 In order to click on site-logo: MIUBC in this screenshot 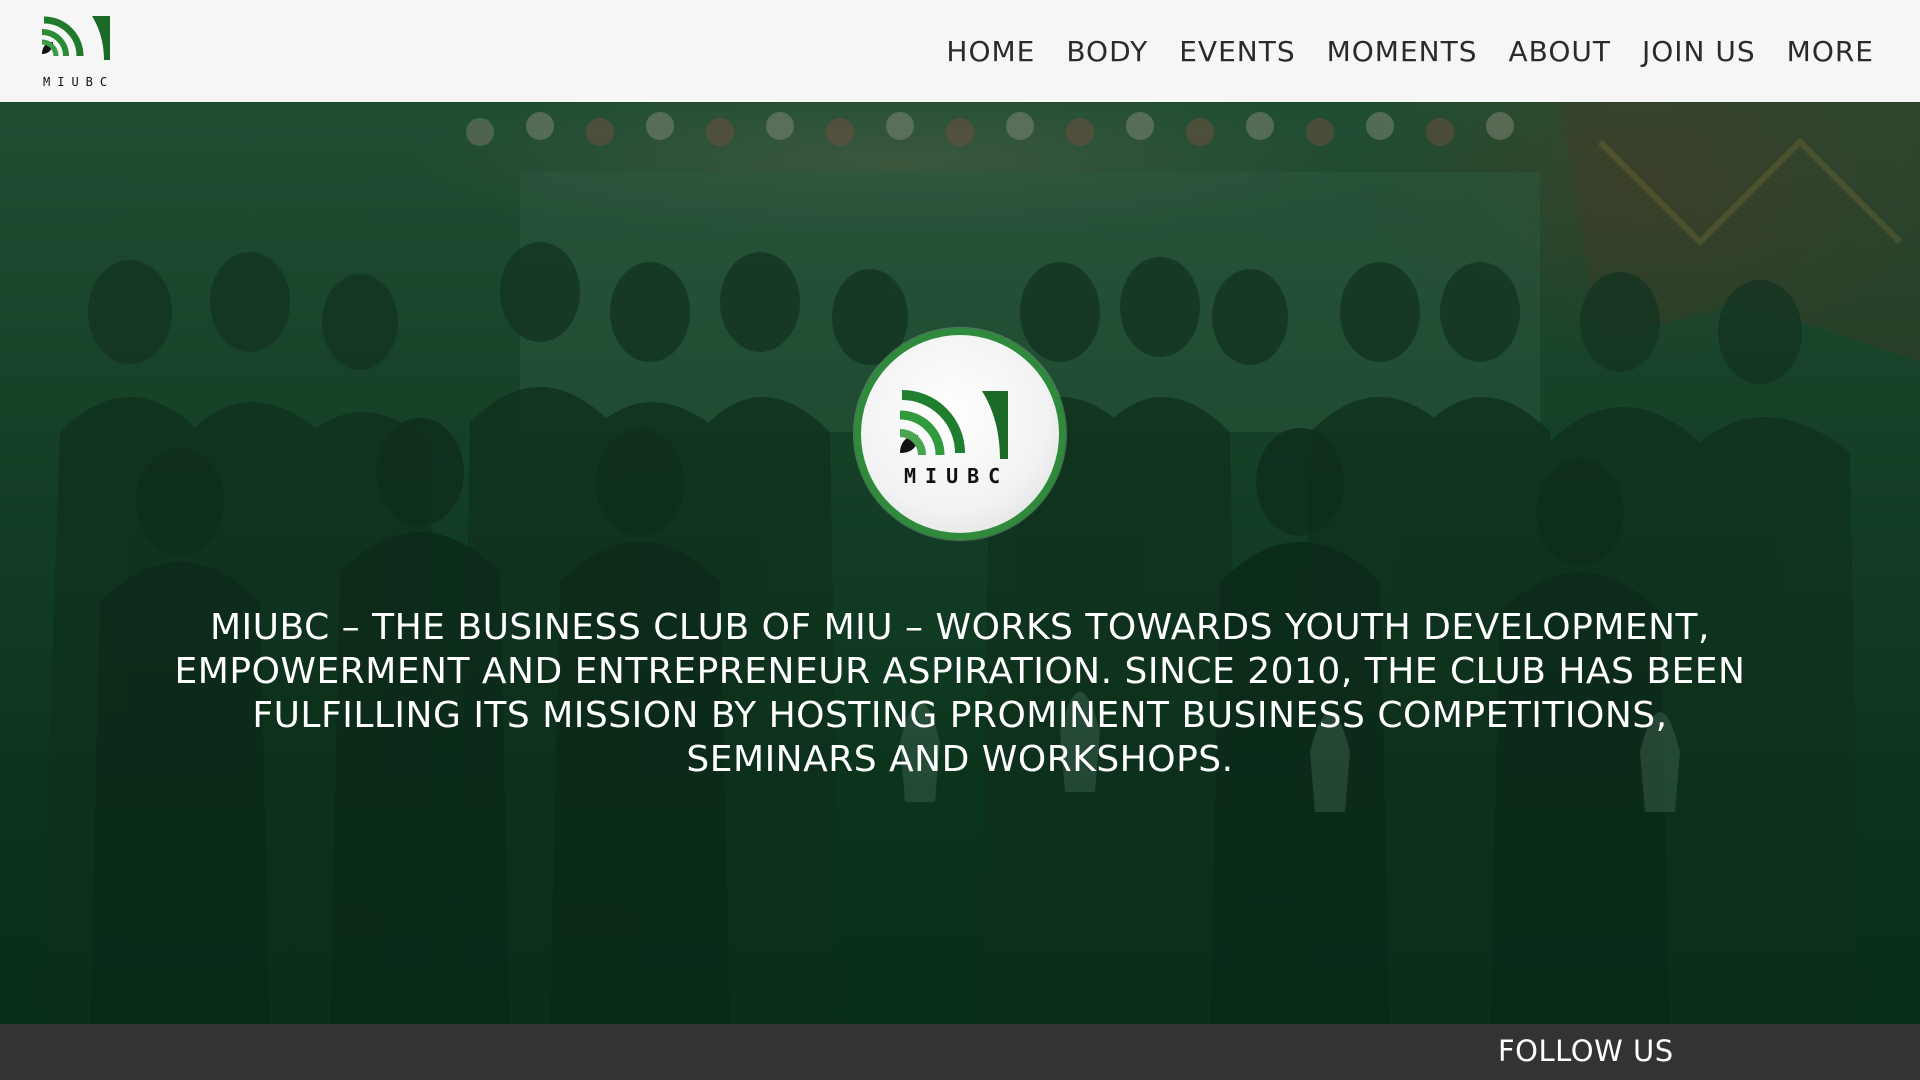, I will do `click(83, 52)`.